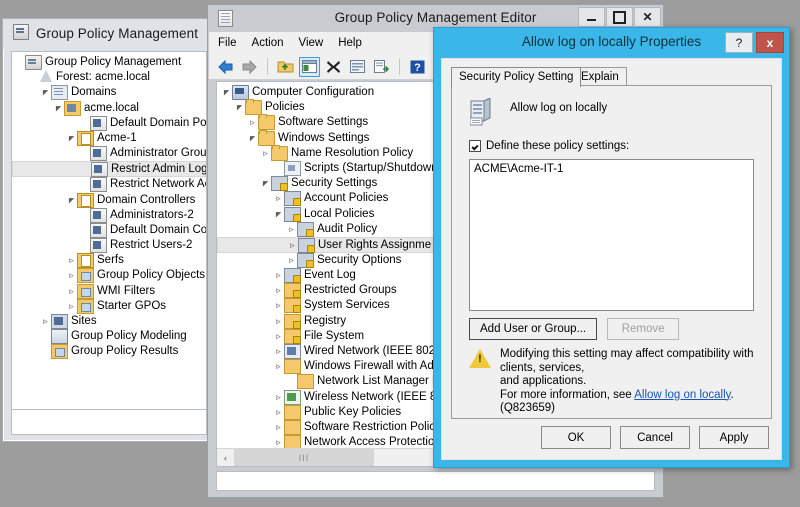  I want to click on tree-item: Restrict Network Acce, so click(109, 185).